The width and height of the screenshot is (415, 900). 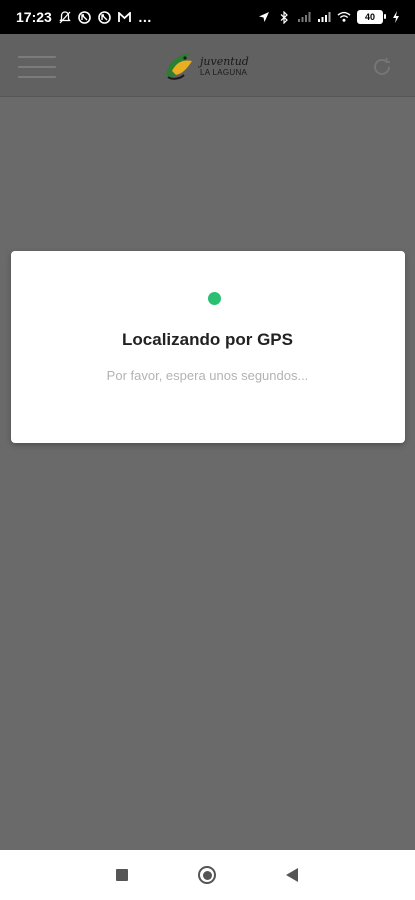 I want to click on recent-apps-button, so click(x=122, y=875).